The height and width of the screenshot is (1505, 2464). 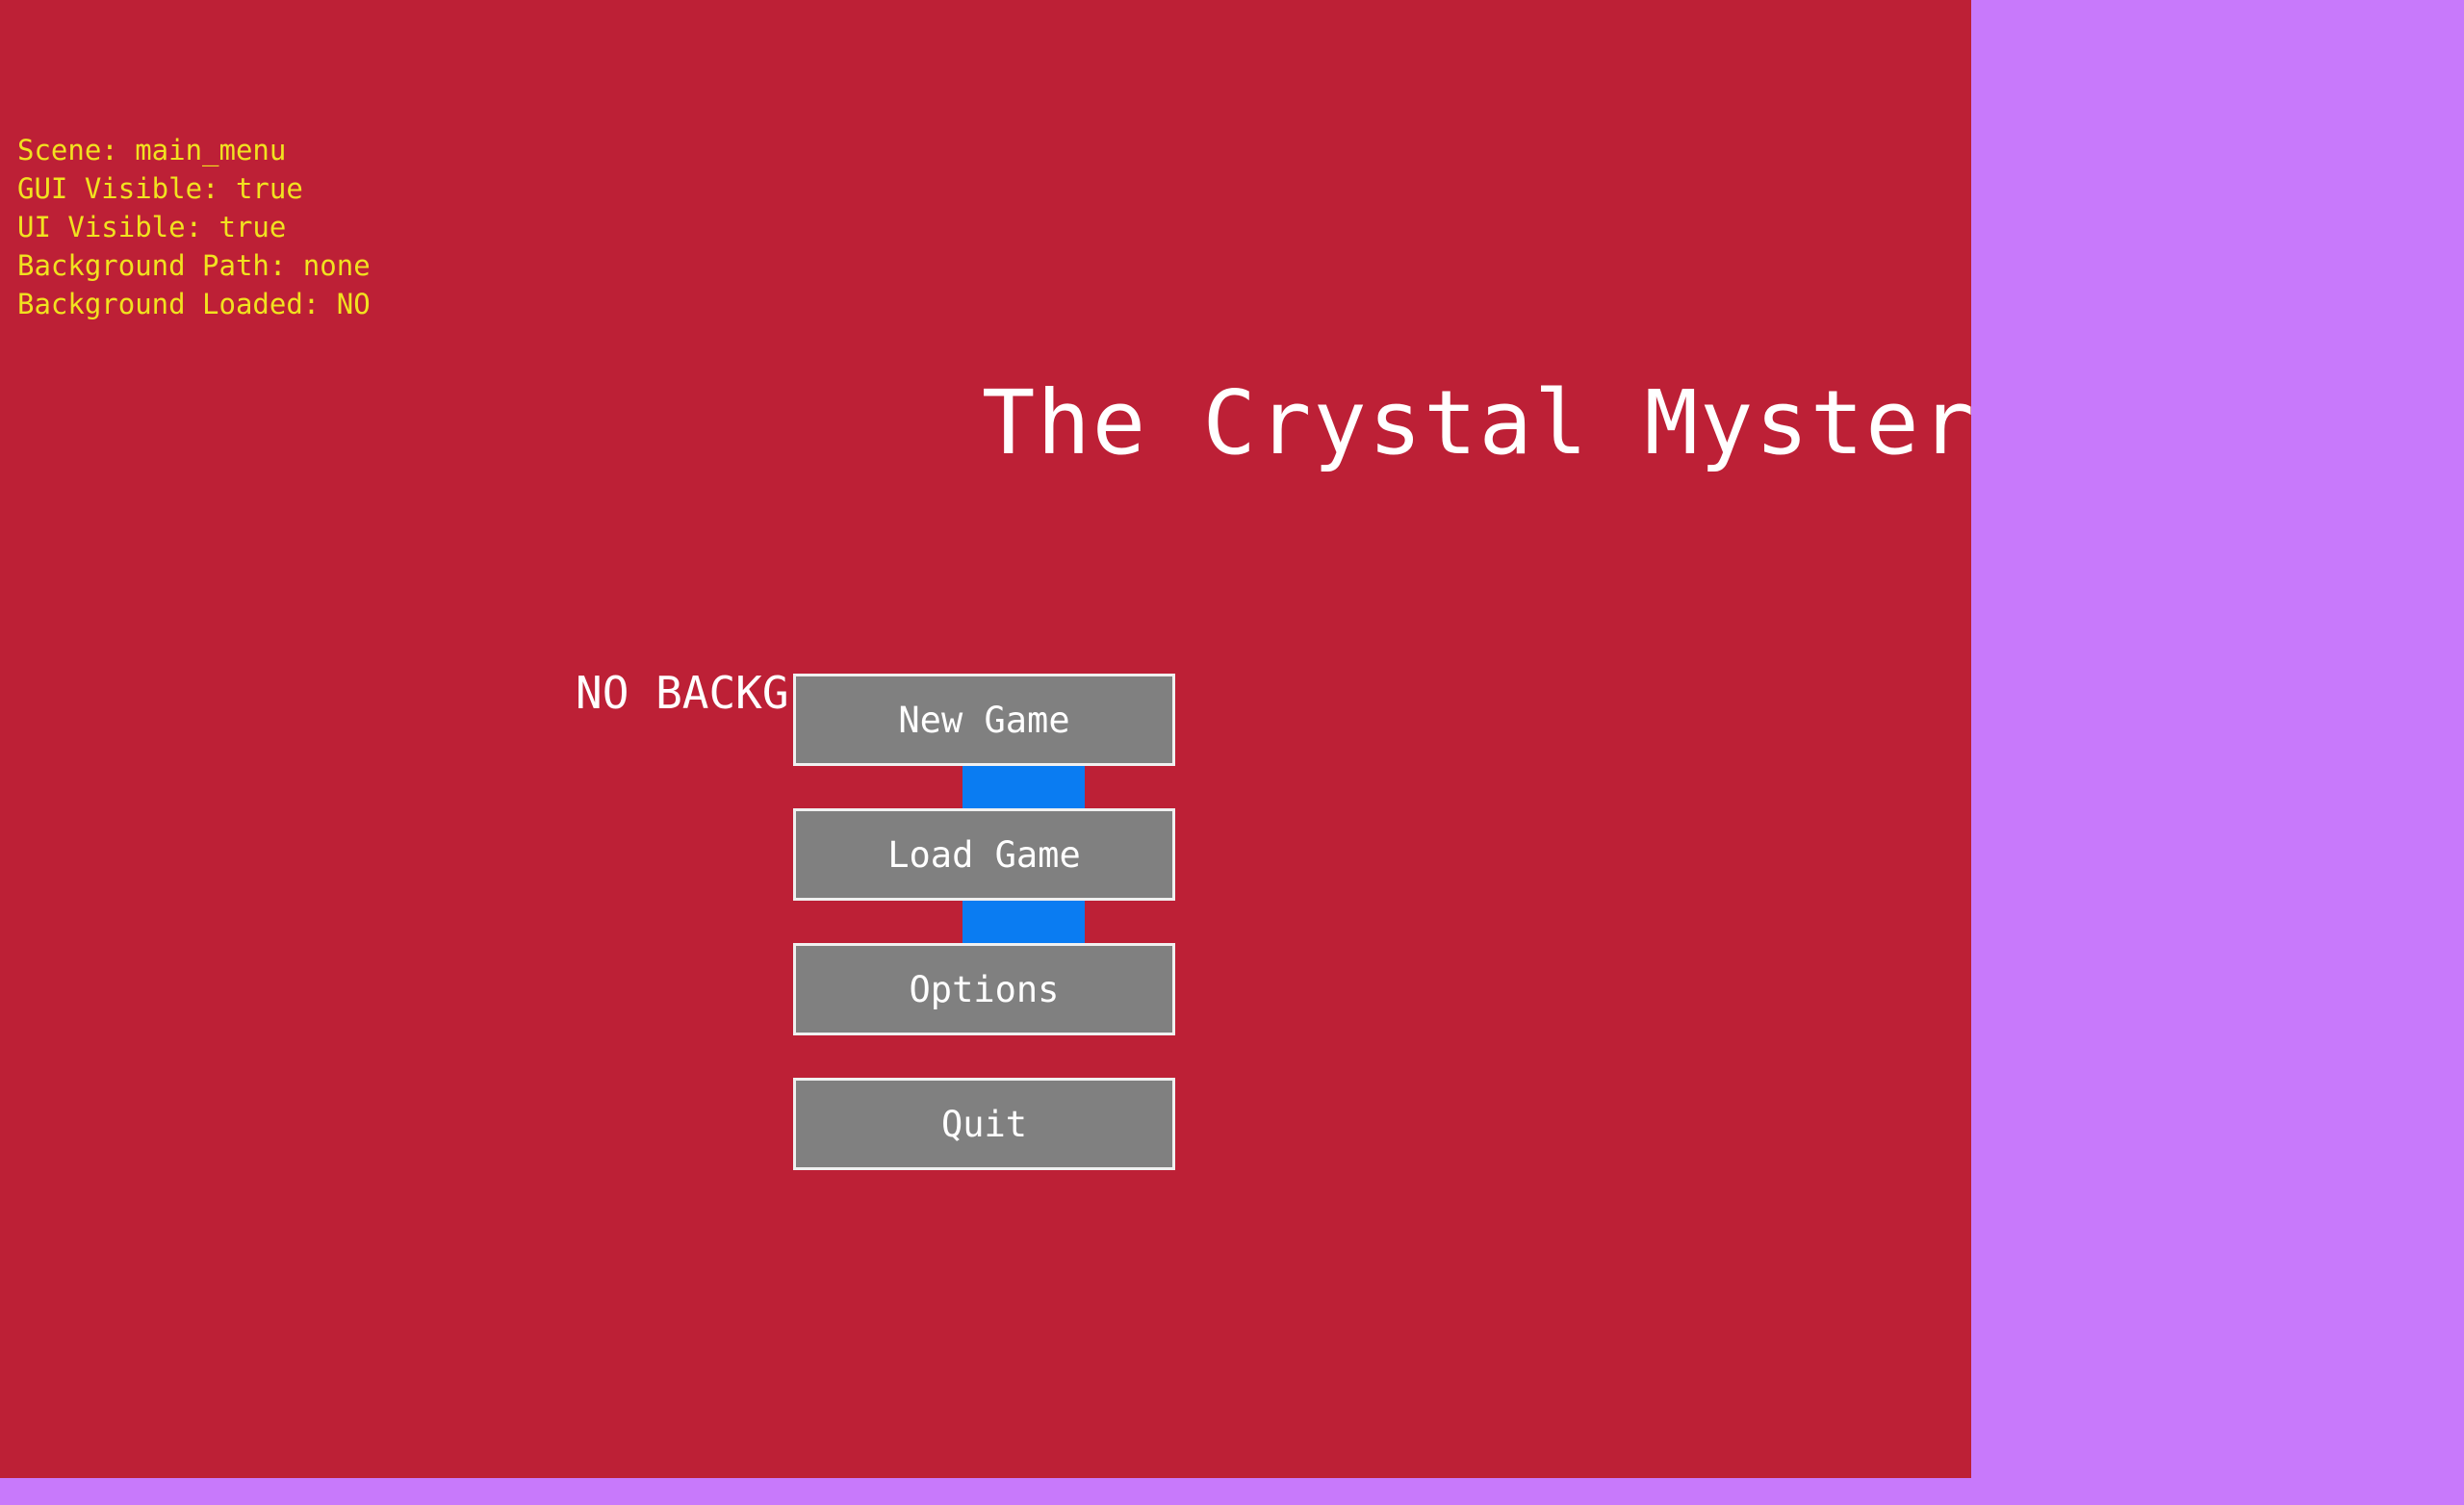 I want to click on options-button: Options, so click(x=984, y=989).